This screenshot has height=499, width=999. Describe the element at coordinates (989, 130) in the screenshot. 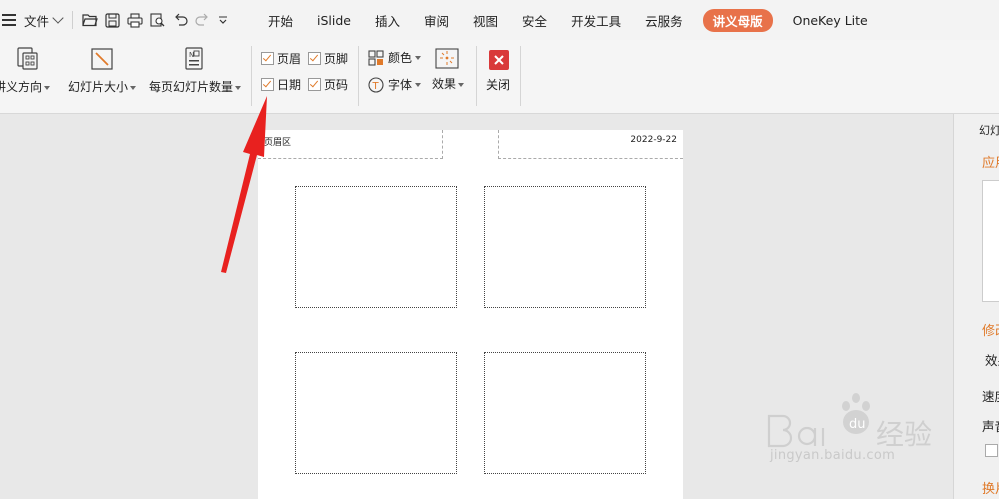

I see `panel-title: 幻灯` at that location.